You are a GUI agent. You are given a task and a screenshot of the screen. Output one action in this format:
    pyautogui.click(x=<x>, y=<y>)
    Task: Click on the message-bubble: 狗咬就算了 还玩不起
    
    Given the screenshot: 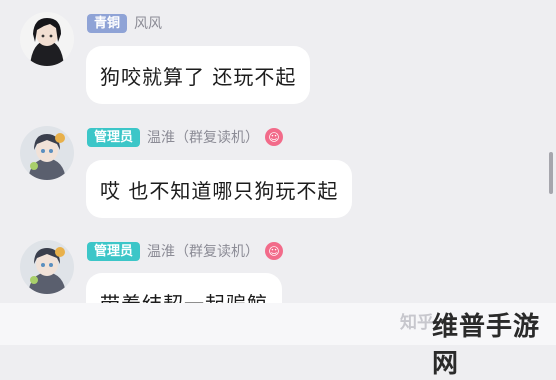 What is the action you would take?
    pyautogui.click(x=198, y=75)
    